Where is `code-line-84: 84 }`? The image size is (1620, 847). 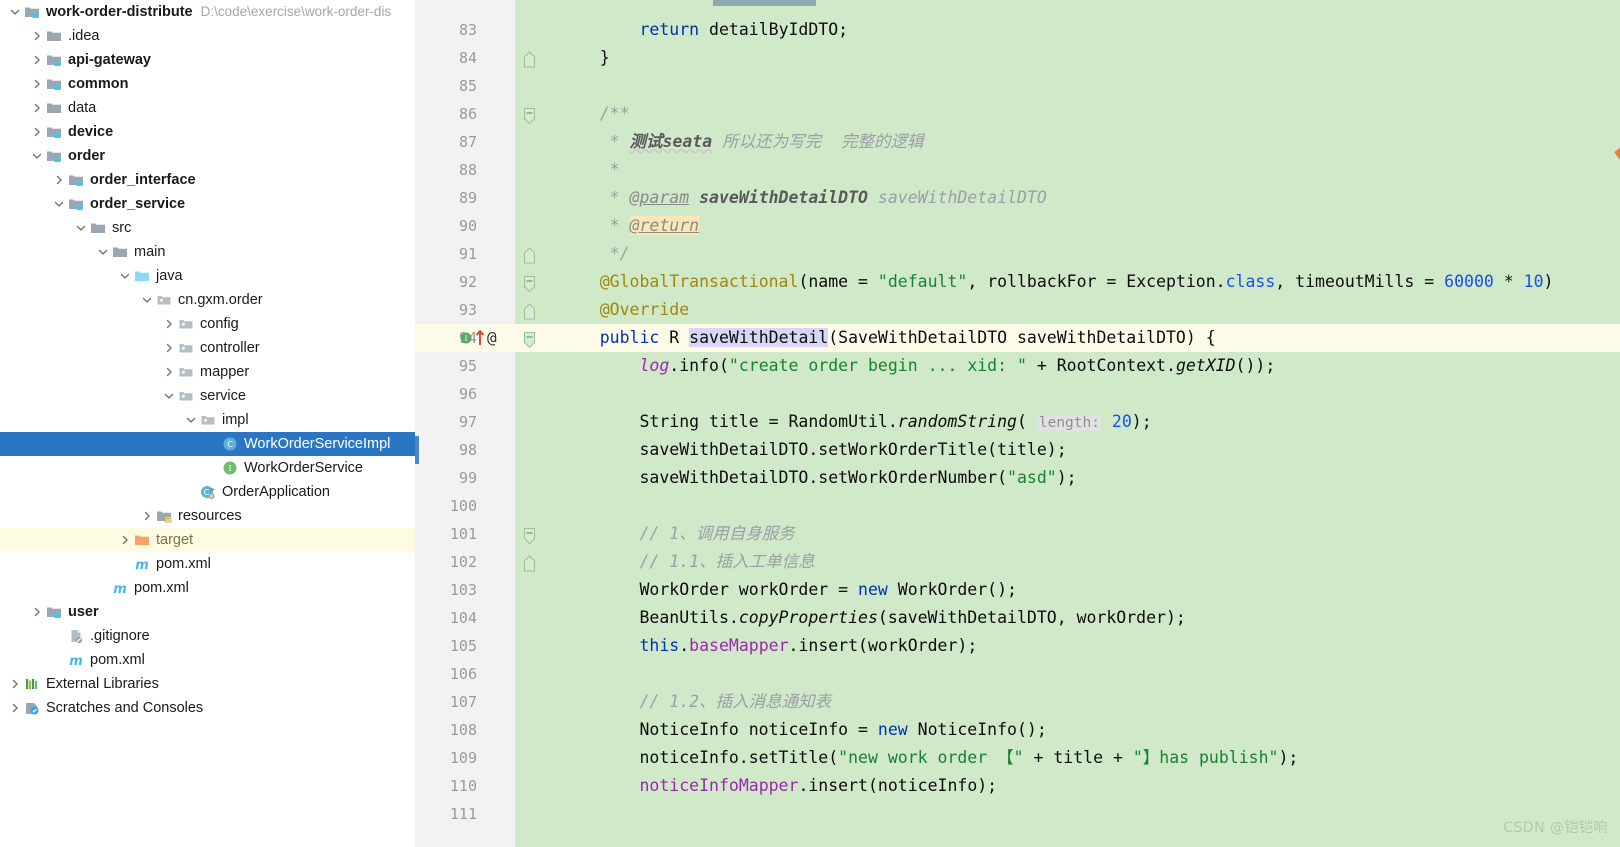 code-line-84: 84 } is located at coordinates (1017, 58).